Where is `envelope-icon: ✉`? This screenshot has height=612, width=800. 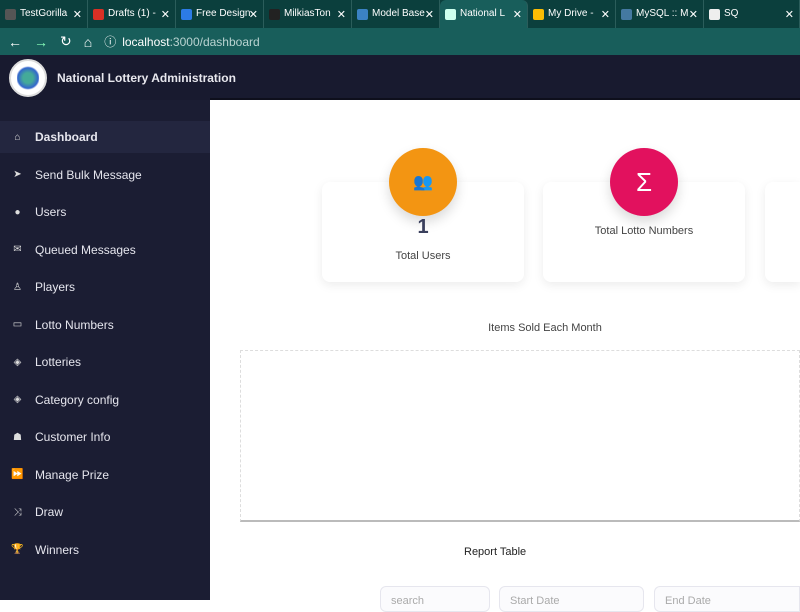
envelope-icon: ✉ is located at coordinates (17, 249).